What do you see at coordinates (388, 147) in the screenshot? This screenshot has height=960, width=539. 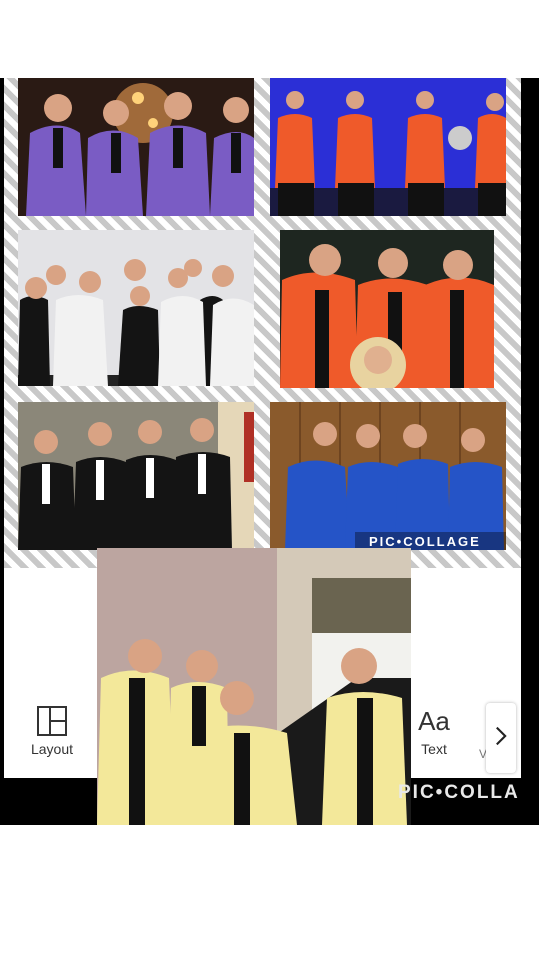 I see `photo-orange-jackets-stage` at bounding box center [388, 147].